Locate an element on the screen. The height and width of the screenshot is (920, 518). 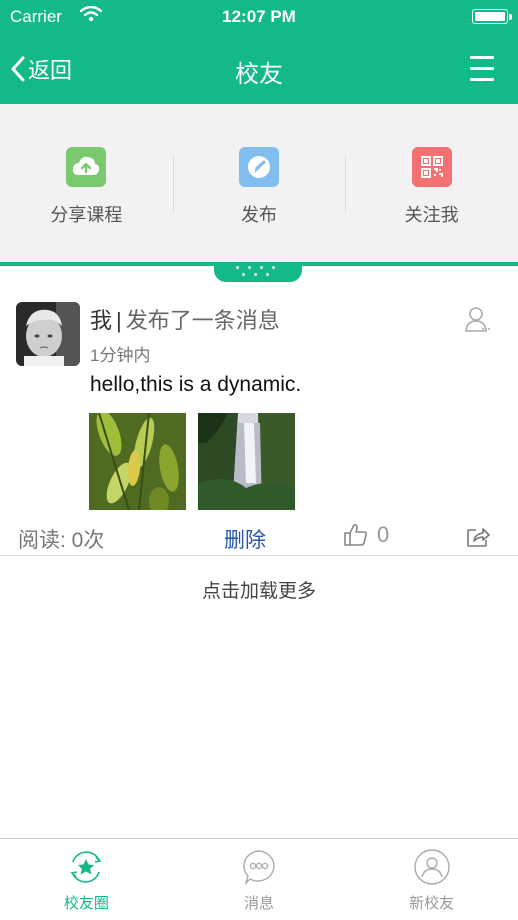
load-more-button: 点击加载更多 is located at coordinates (259, 592).